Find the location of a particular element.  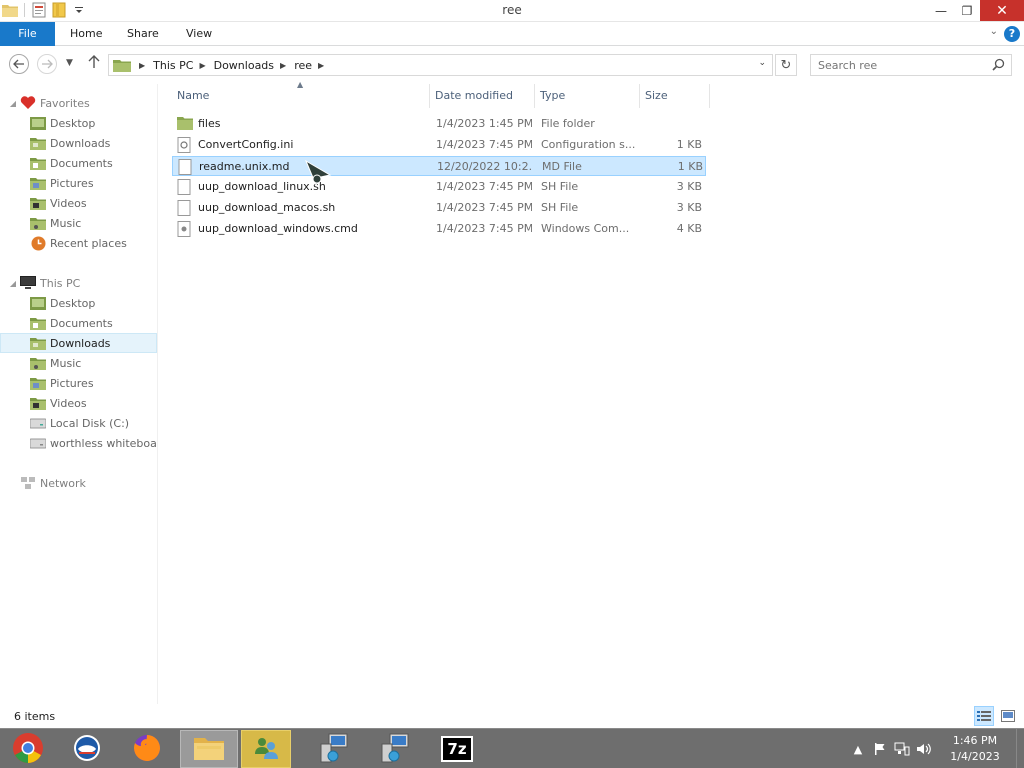

help-icon: ? is located at coordinates (1012, 34).